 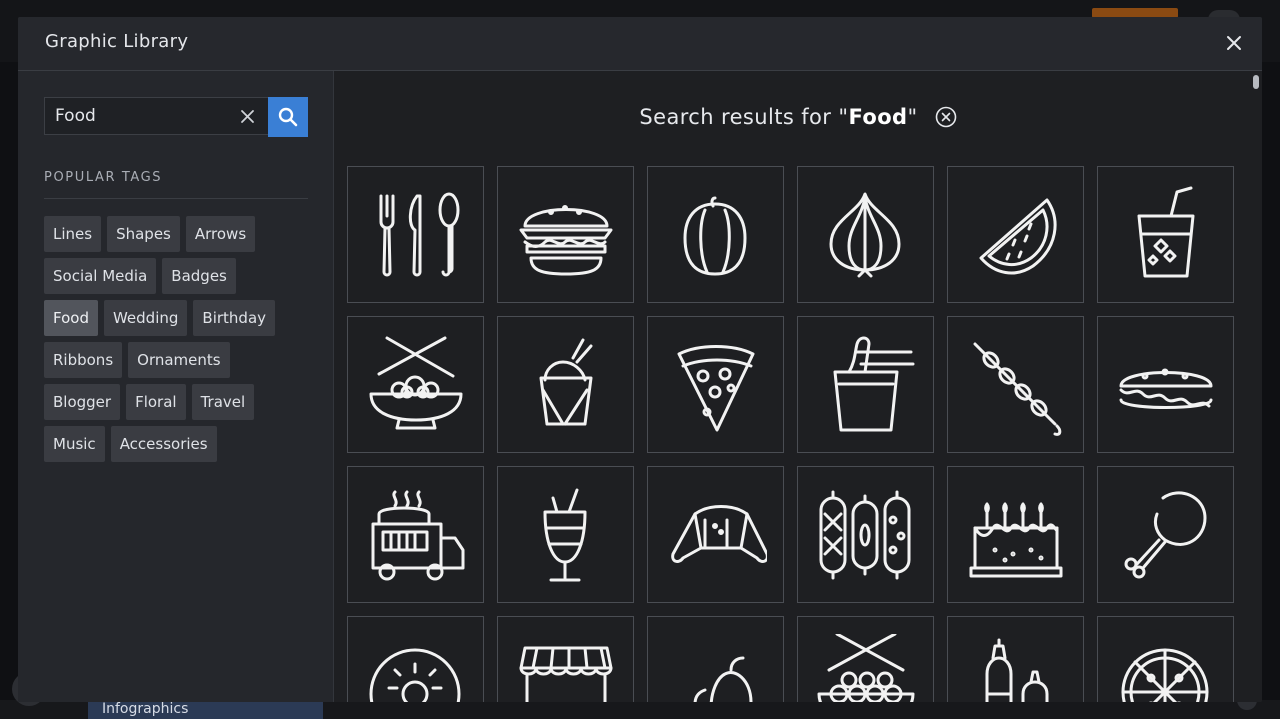 I want to click on search-icon, so click(x=288, y=117).